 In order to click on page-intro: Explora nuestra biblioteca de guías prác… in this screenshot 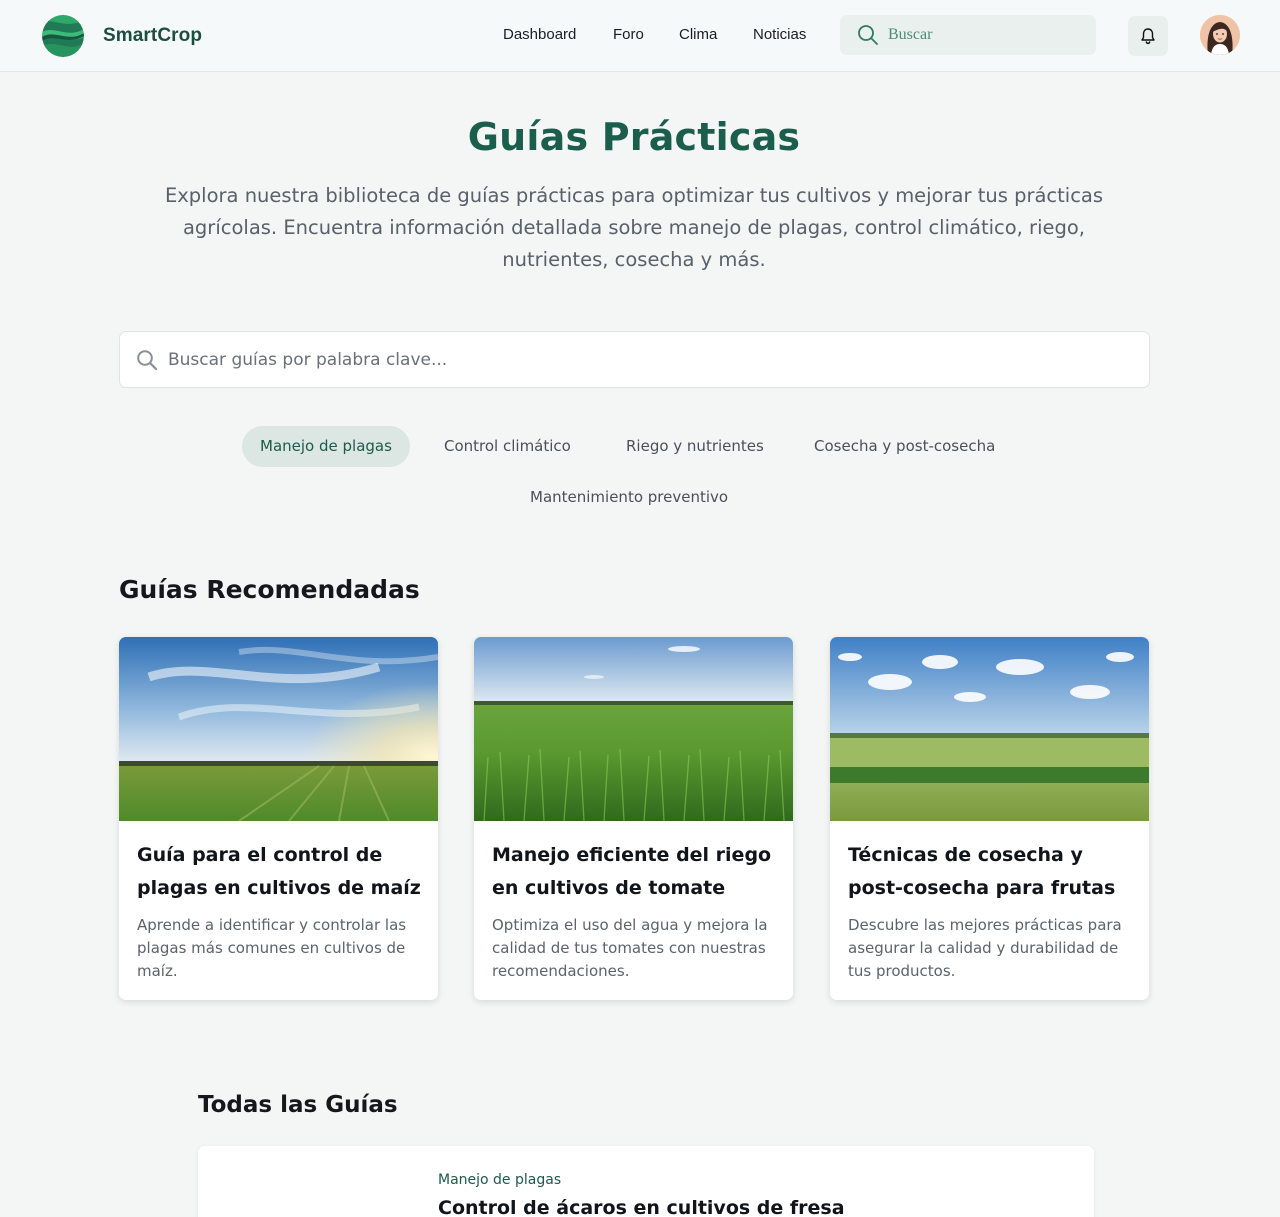, I will do `click(634, 227)`.